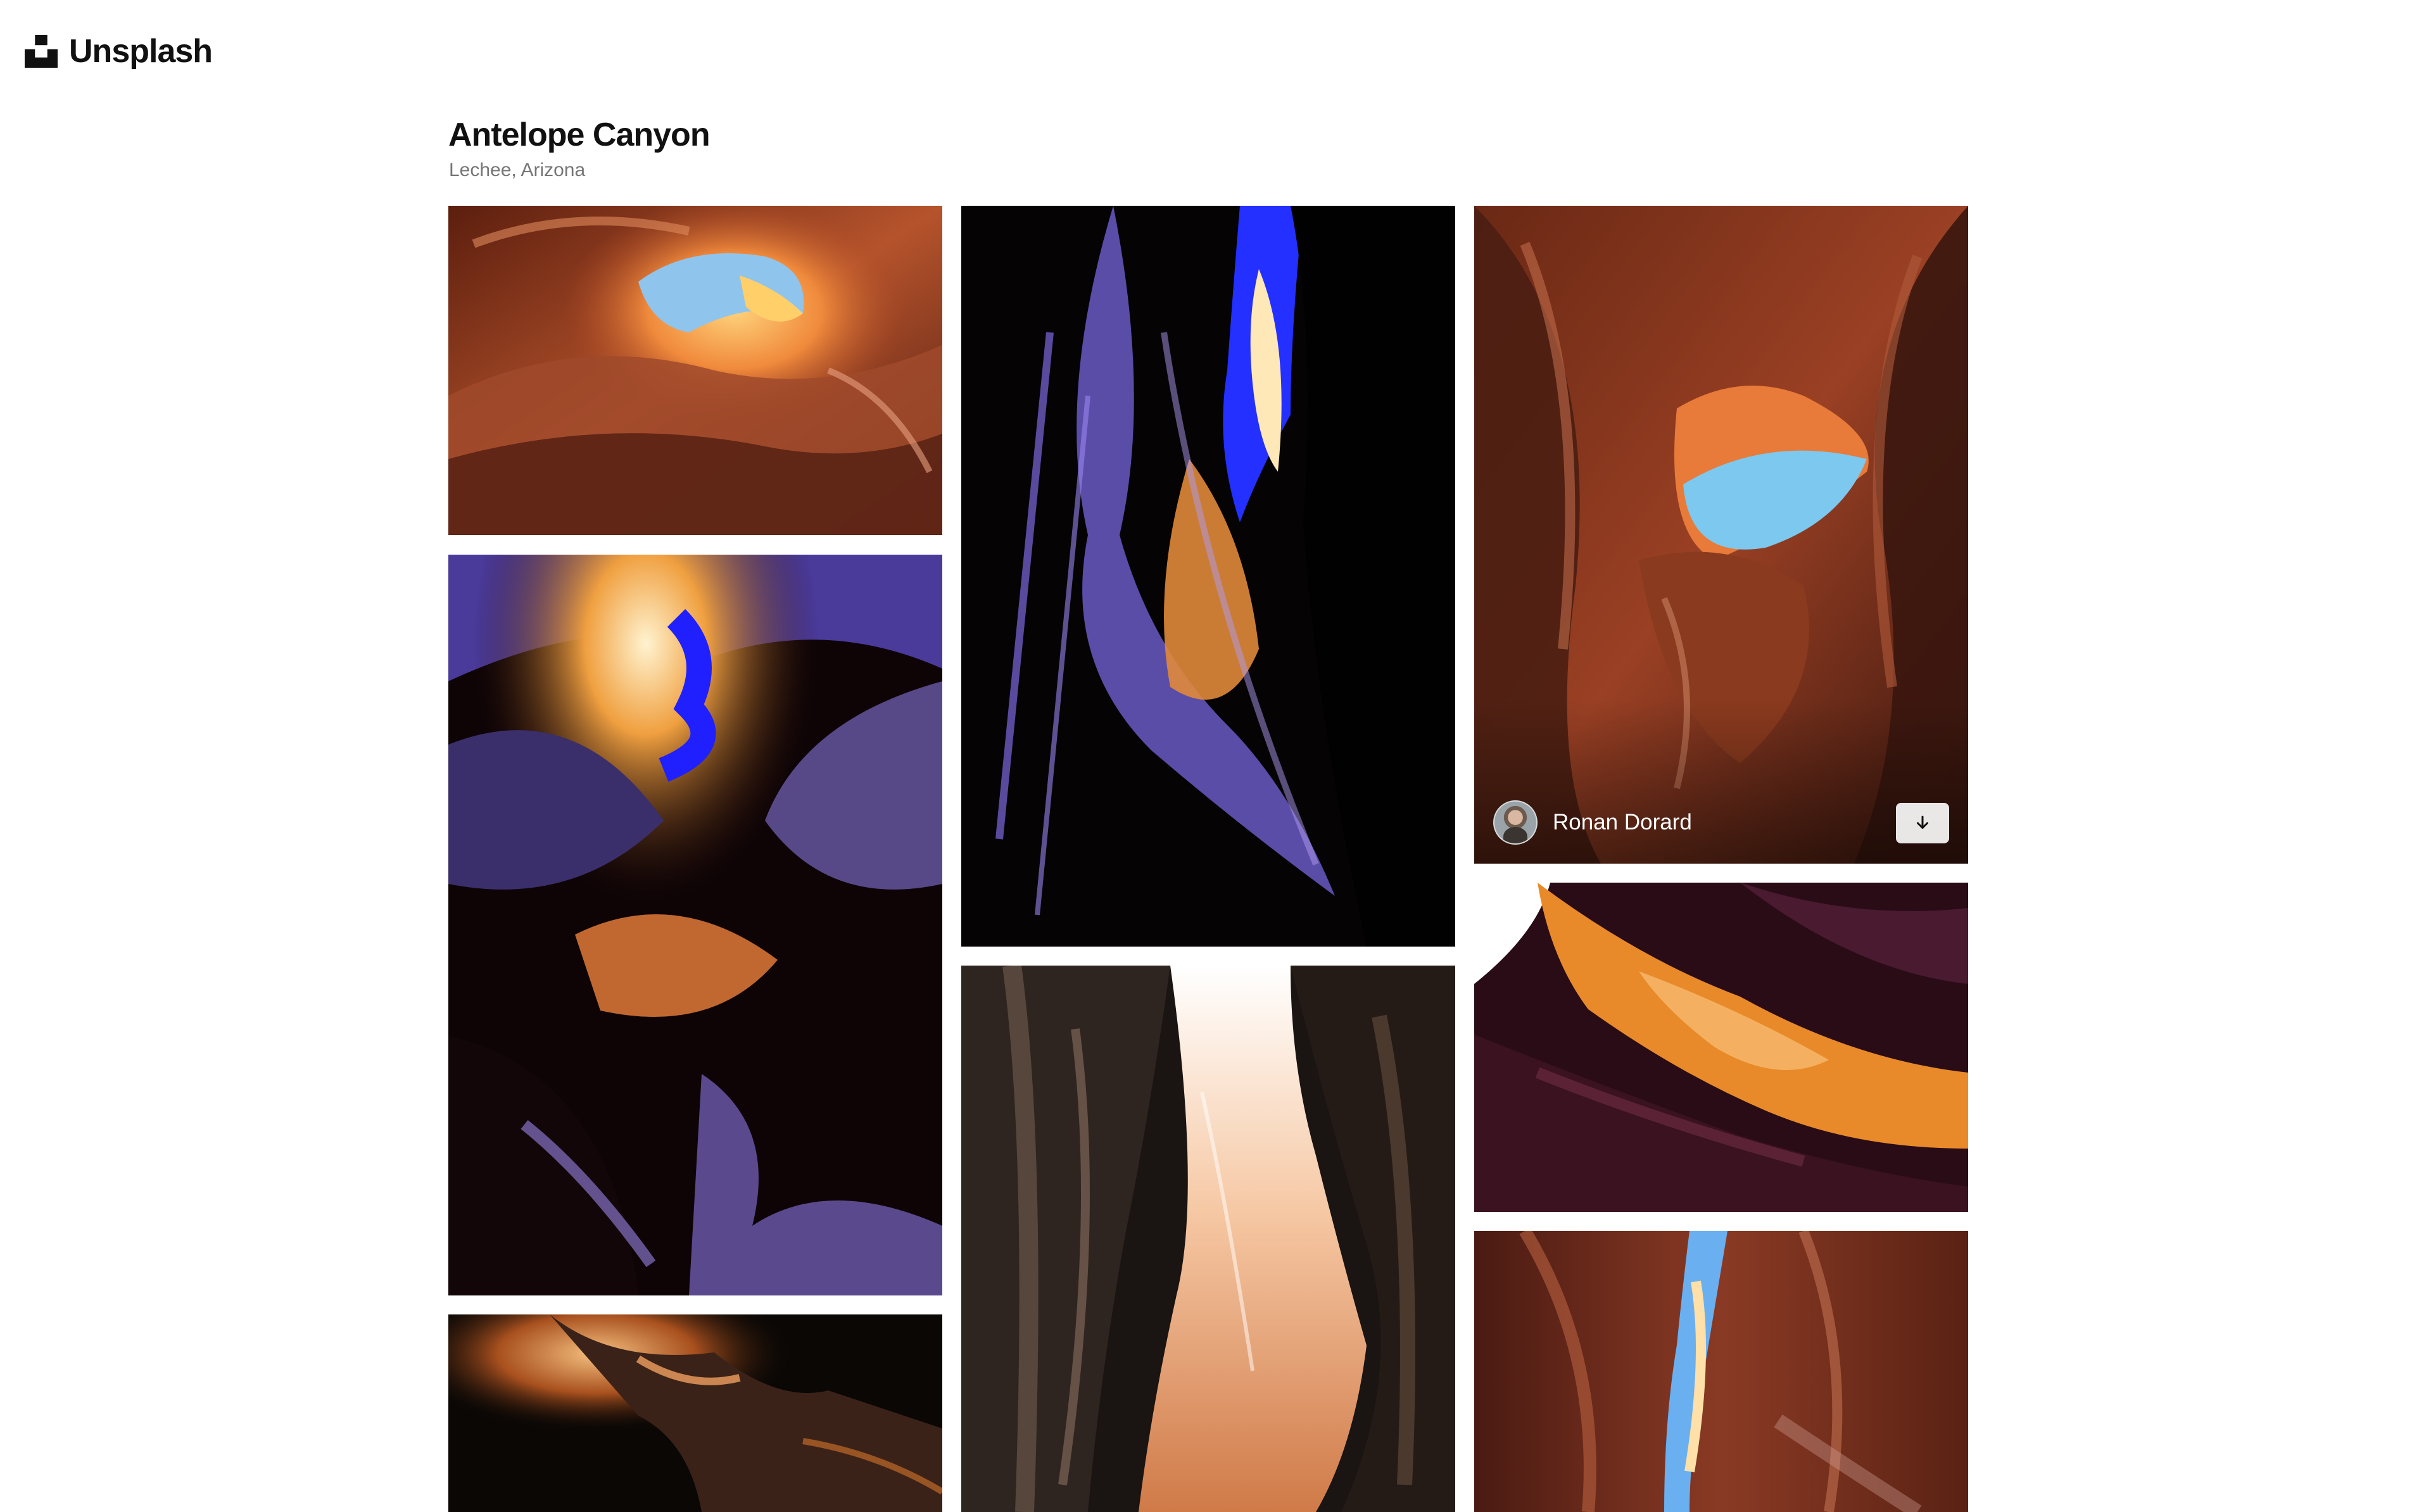  I want to click on download-arrow-icon, so click(1922, 822).